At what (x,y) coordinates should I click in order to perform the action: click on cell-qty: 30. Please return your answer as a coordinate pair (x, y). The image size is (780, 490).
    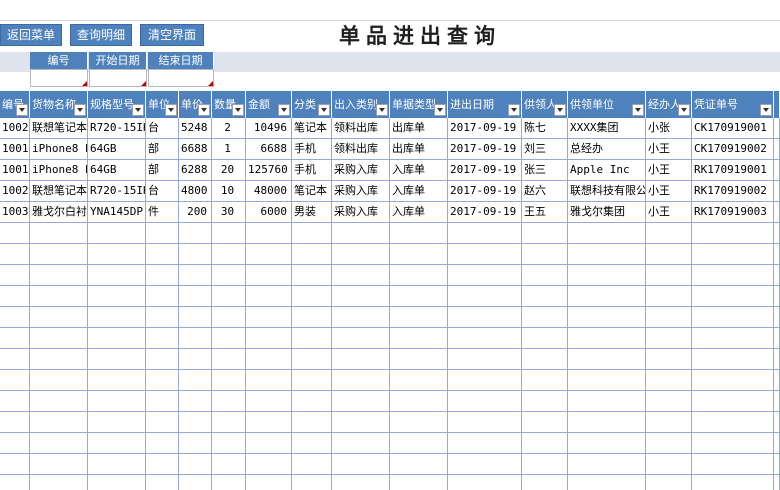
    Looking at the image, I should click on (229, 212).